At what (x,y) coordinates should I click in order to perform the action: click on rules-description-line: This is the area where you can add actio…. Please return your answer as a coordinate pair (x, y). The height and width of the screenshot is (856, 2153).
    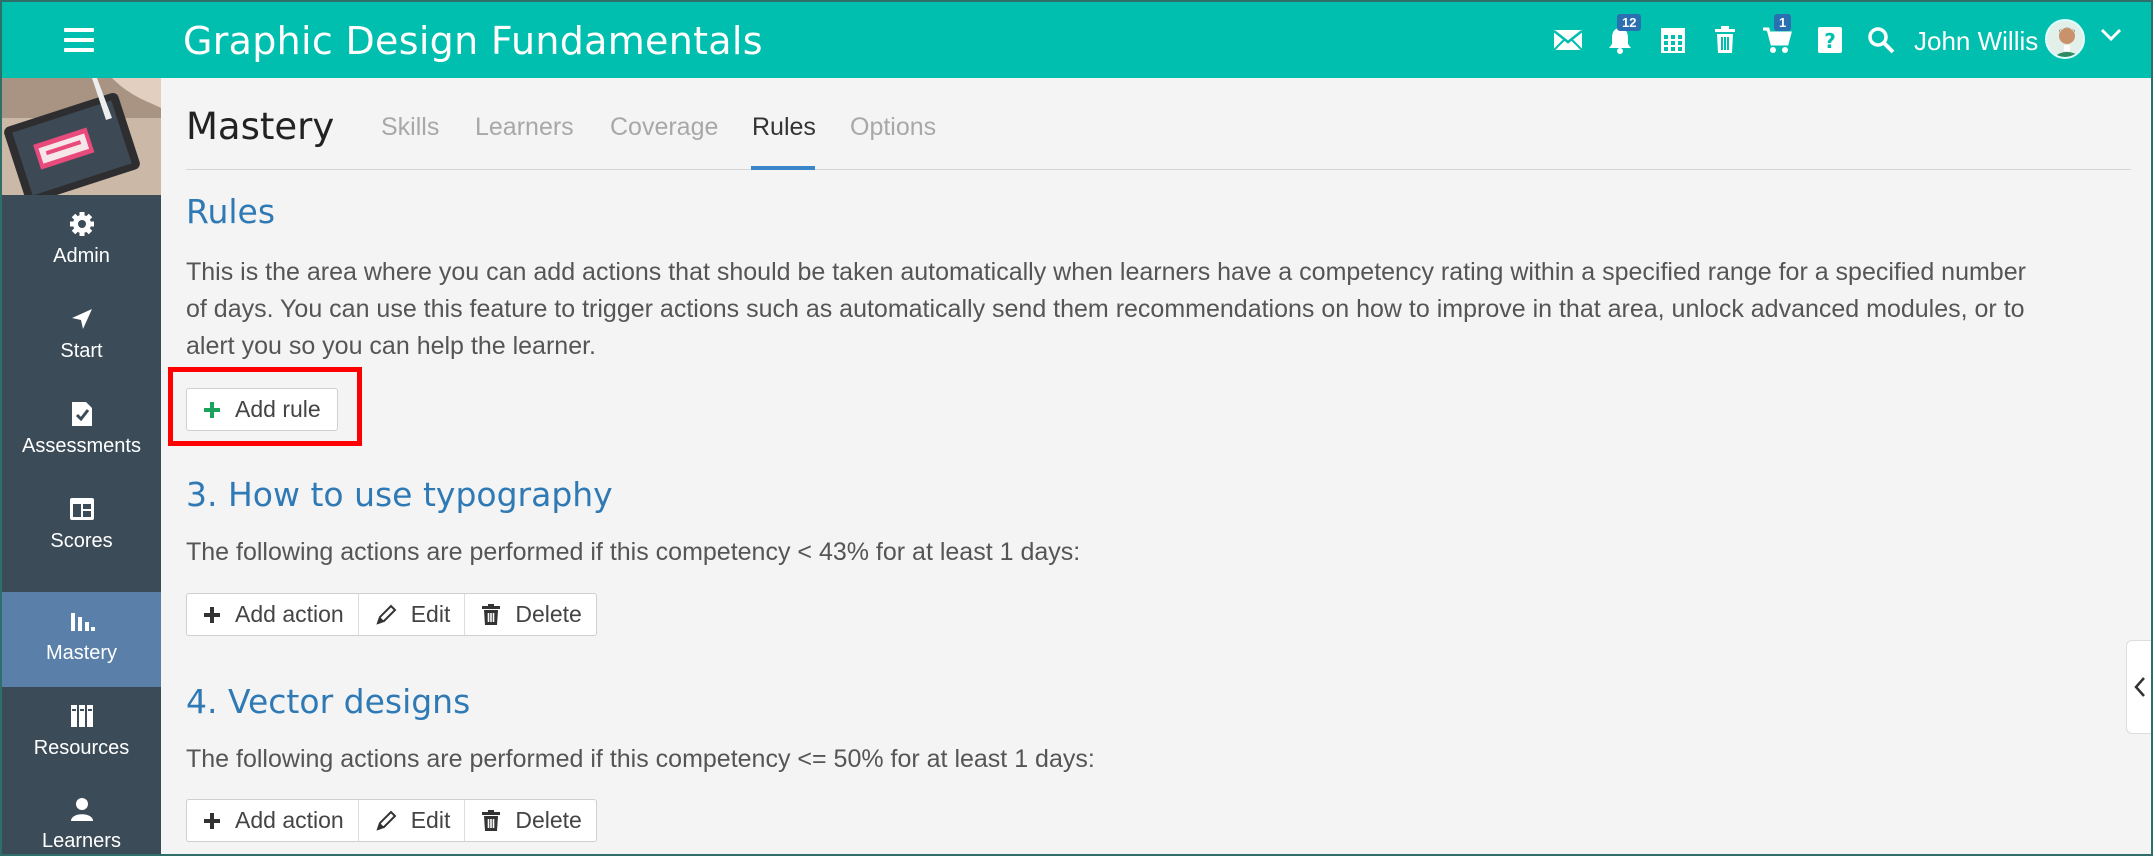
    Looking at the image, I should click on (1106, 272).